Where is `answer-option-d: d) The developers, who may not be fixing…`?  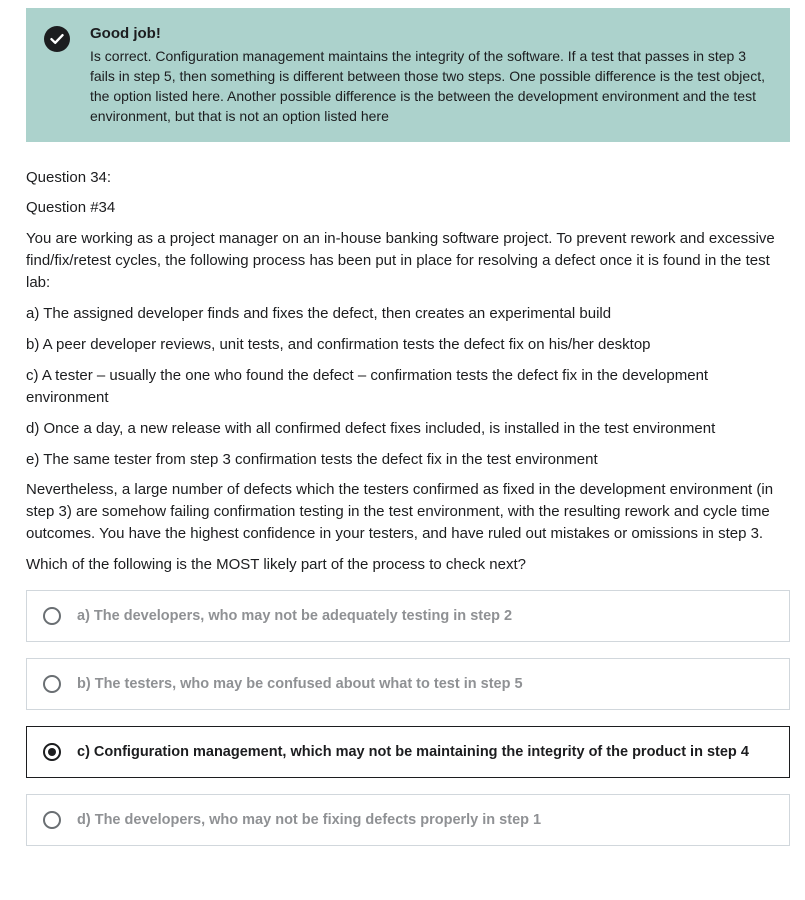
answer-option-d: d) The developers, who may not be fixing… is located at coordinates (408, 820).